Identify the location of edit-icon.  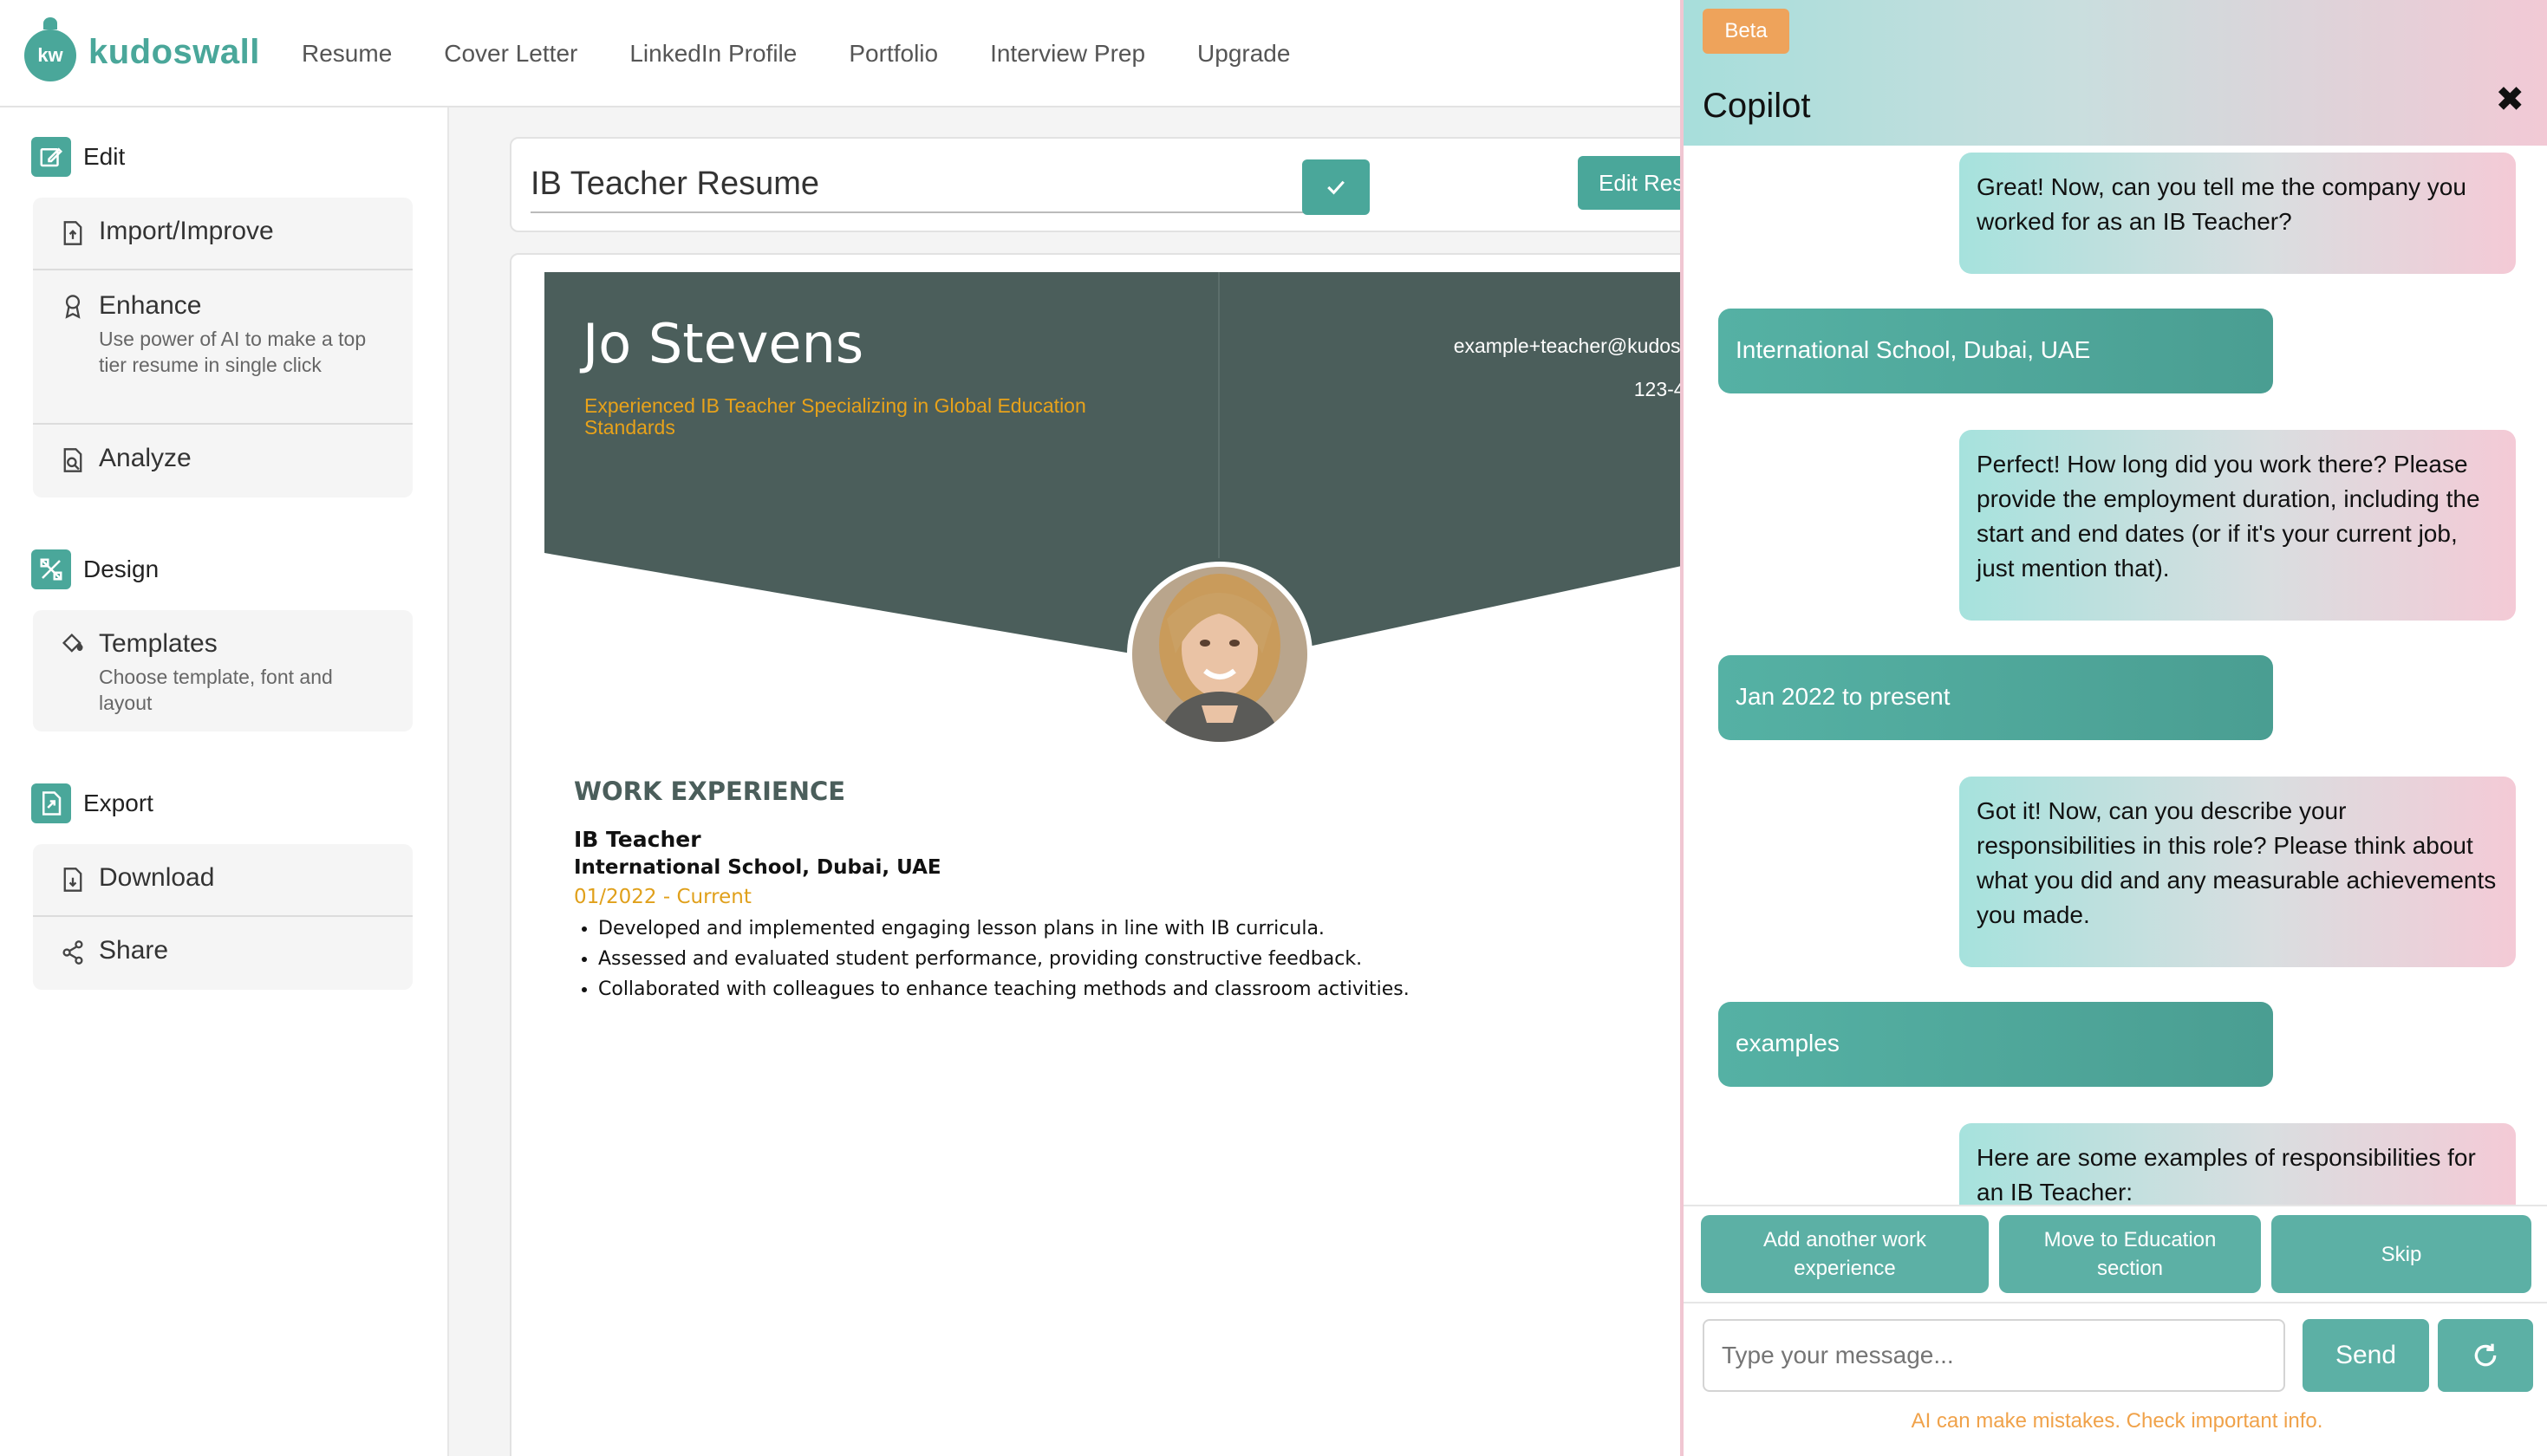
(51, 157).